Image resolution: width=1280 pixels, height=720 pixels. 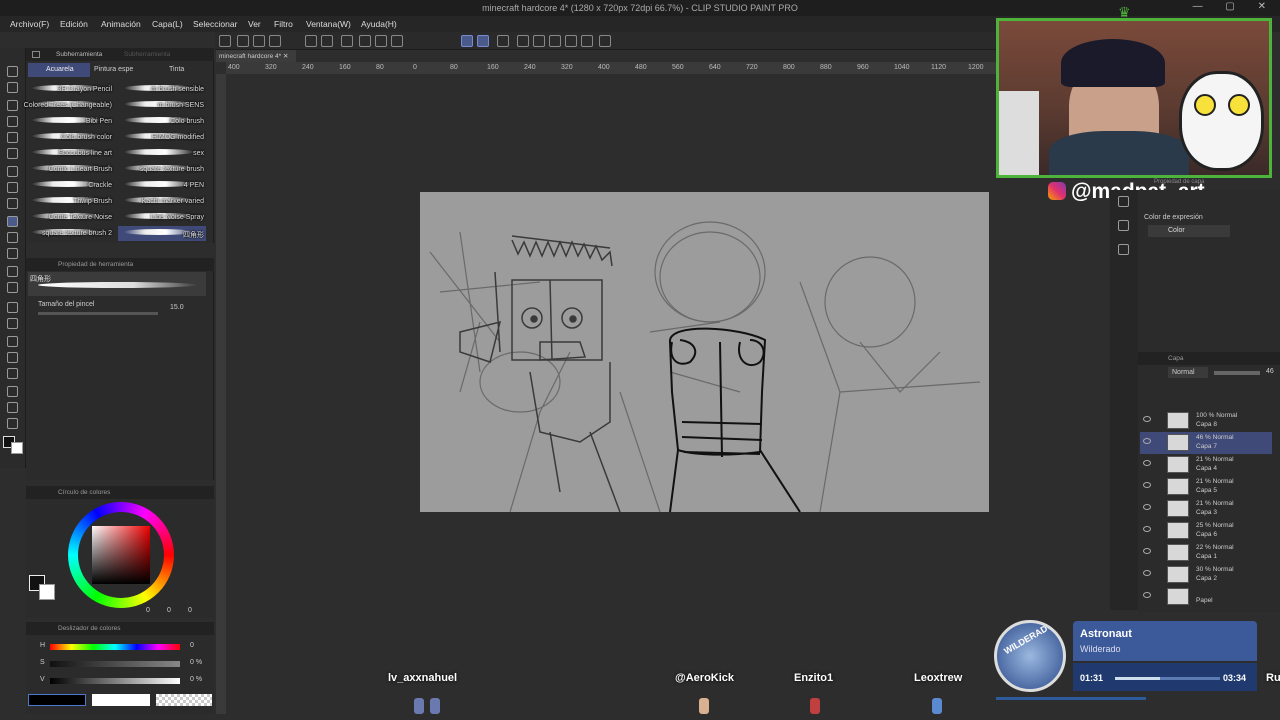 What do you see at coordinates (162, 137) in the screenshot?
I see `brush-item: HIMOG modified` at bounding box center [162, 137].